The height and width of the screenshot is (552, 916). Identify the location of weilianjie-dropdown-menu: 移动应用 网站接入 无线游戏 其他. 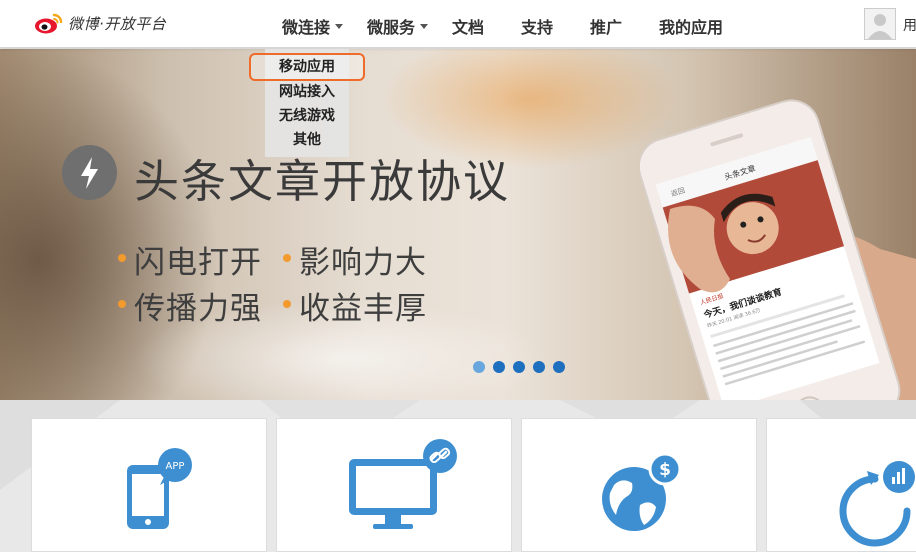
(307, 103).